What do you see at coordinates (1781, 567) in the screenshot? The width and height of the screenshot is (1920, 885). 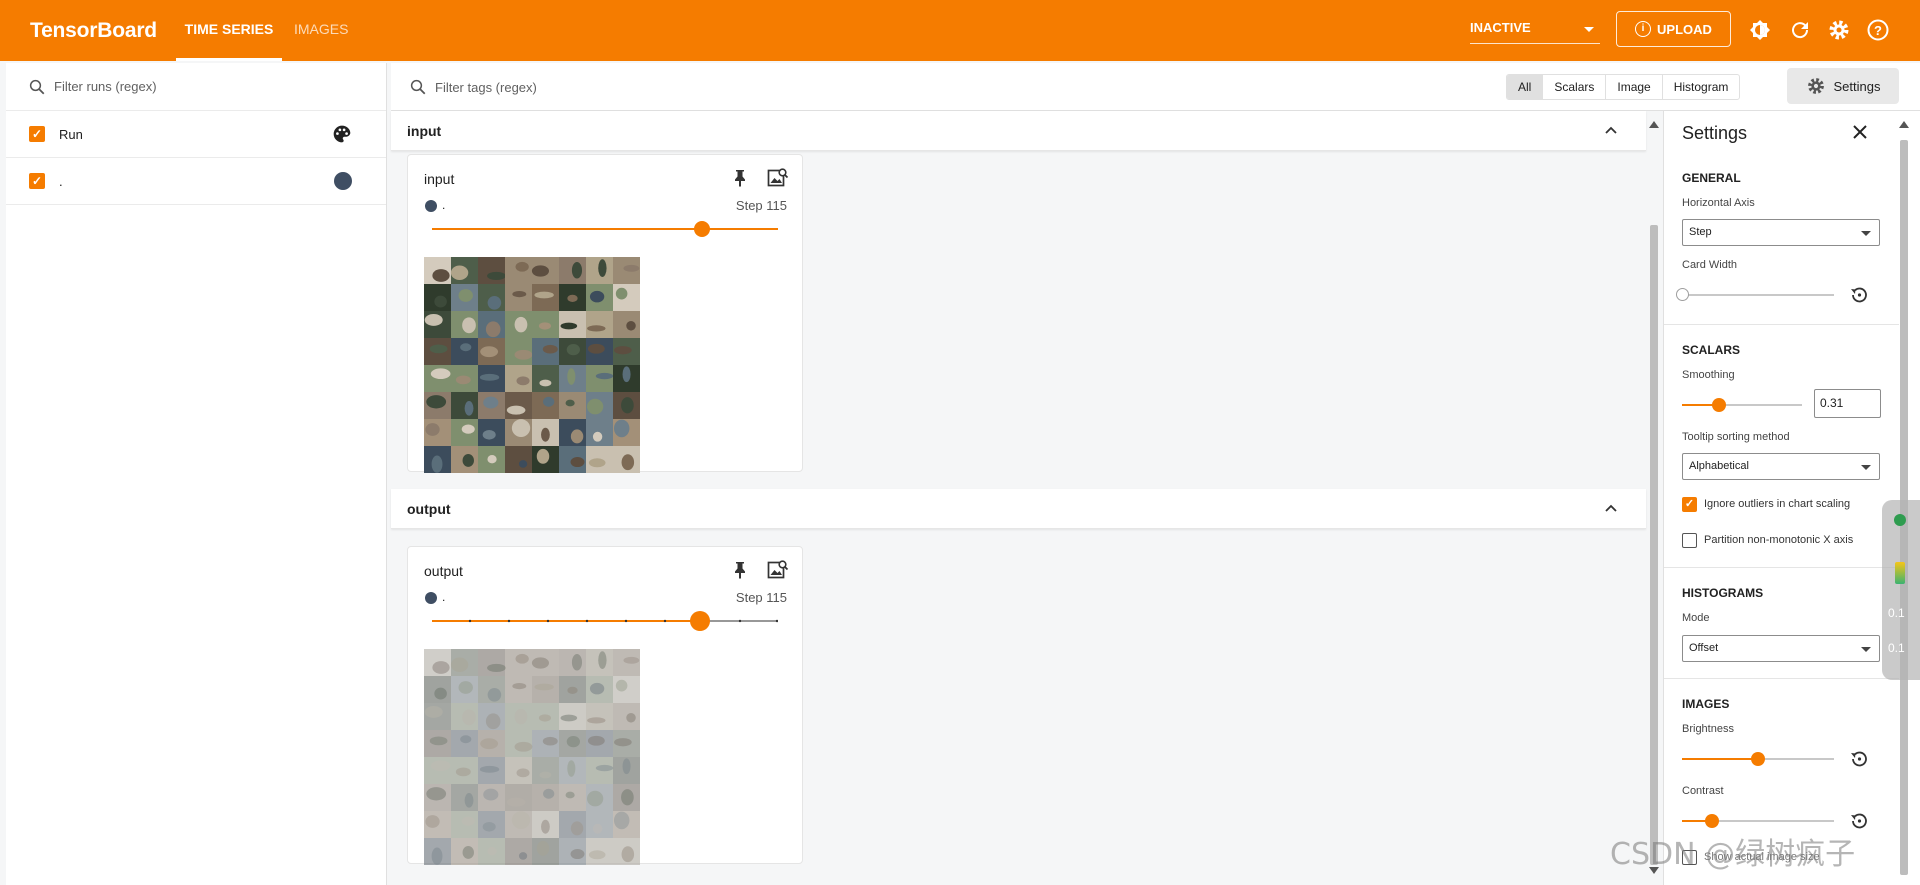 I see `divider` at bounding box center [1781, 567].